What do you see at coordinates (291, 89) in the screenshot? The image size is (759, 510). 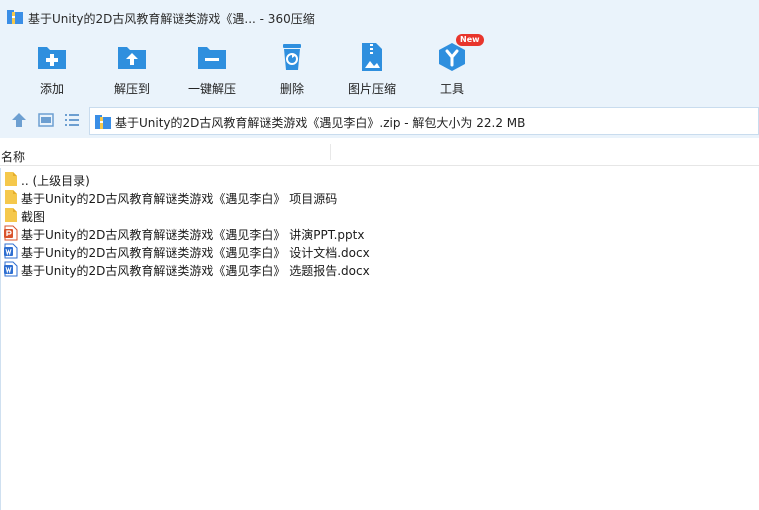 I see `delete-label: 删除` at bounding box center [291, 89].